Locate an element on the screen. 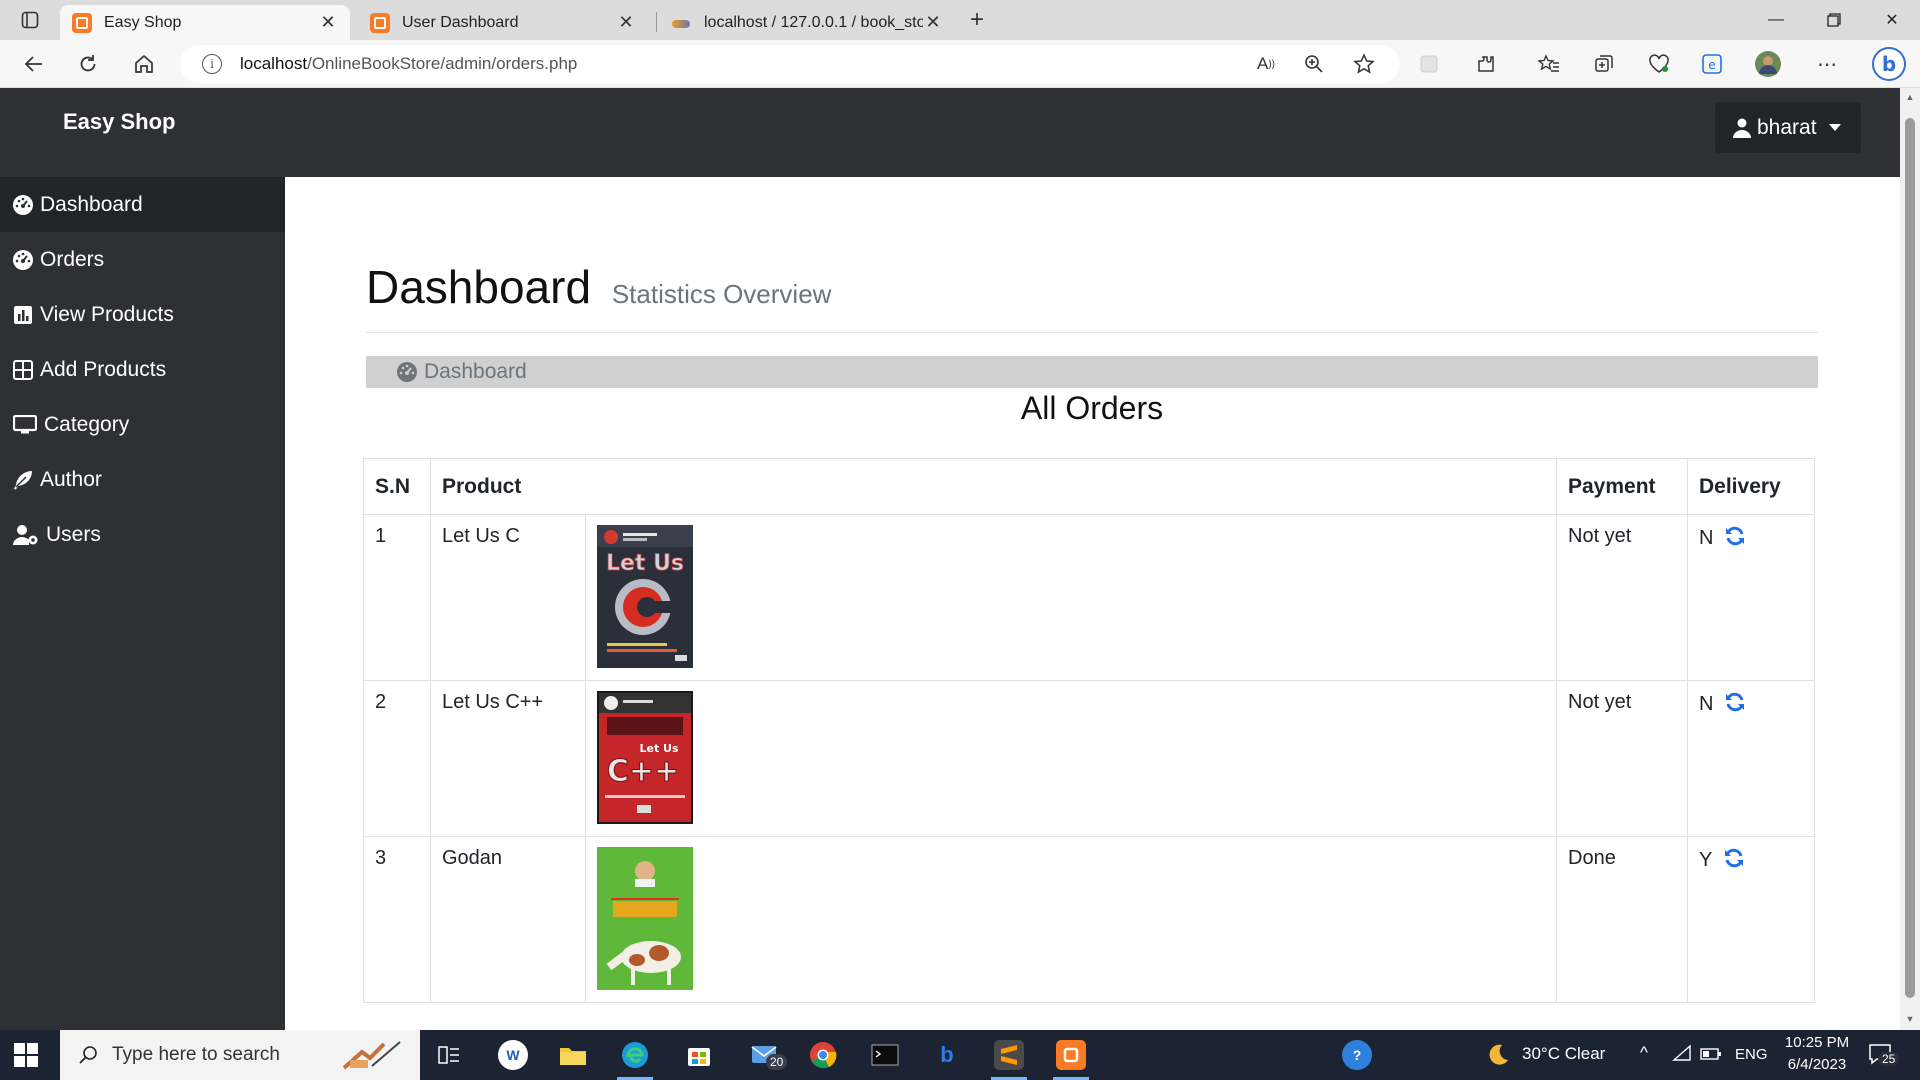  table-header-row: S.N Product Payment Delivery is located at coordinates (1089, 486).